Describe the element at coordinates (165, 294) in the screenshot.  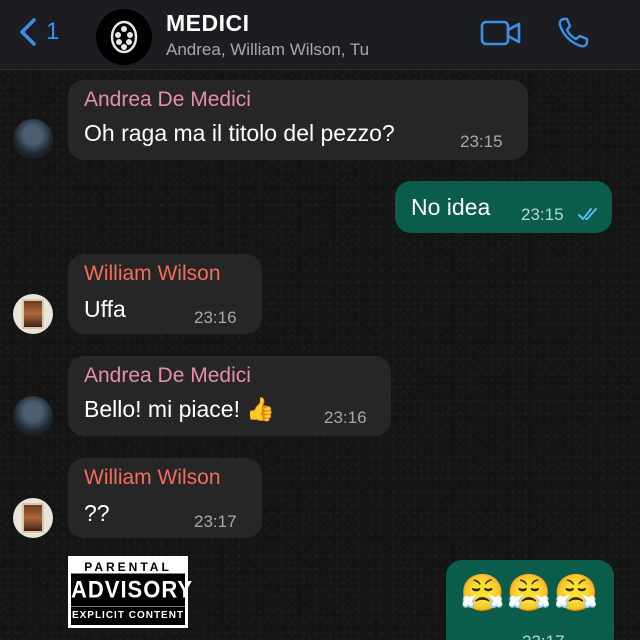
I see `message-bubble: William Wilson Uffa 23:16` at that location.